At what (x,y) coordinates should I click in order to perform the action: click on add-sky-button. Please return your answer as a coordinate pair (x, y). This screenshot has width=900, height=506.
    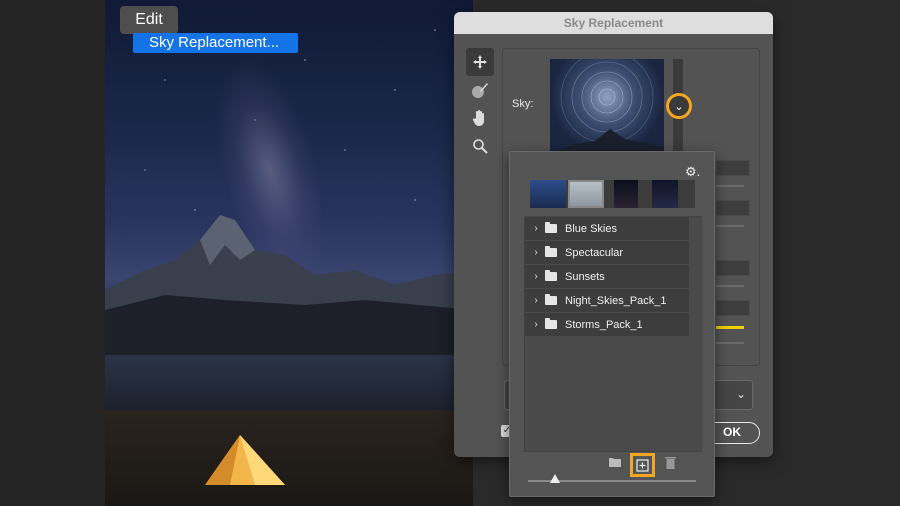
    Looking at the image, I should click on (642, 465).